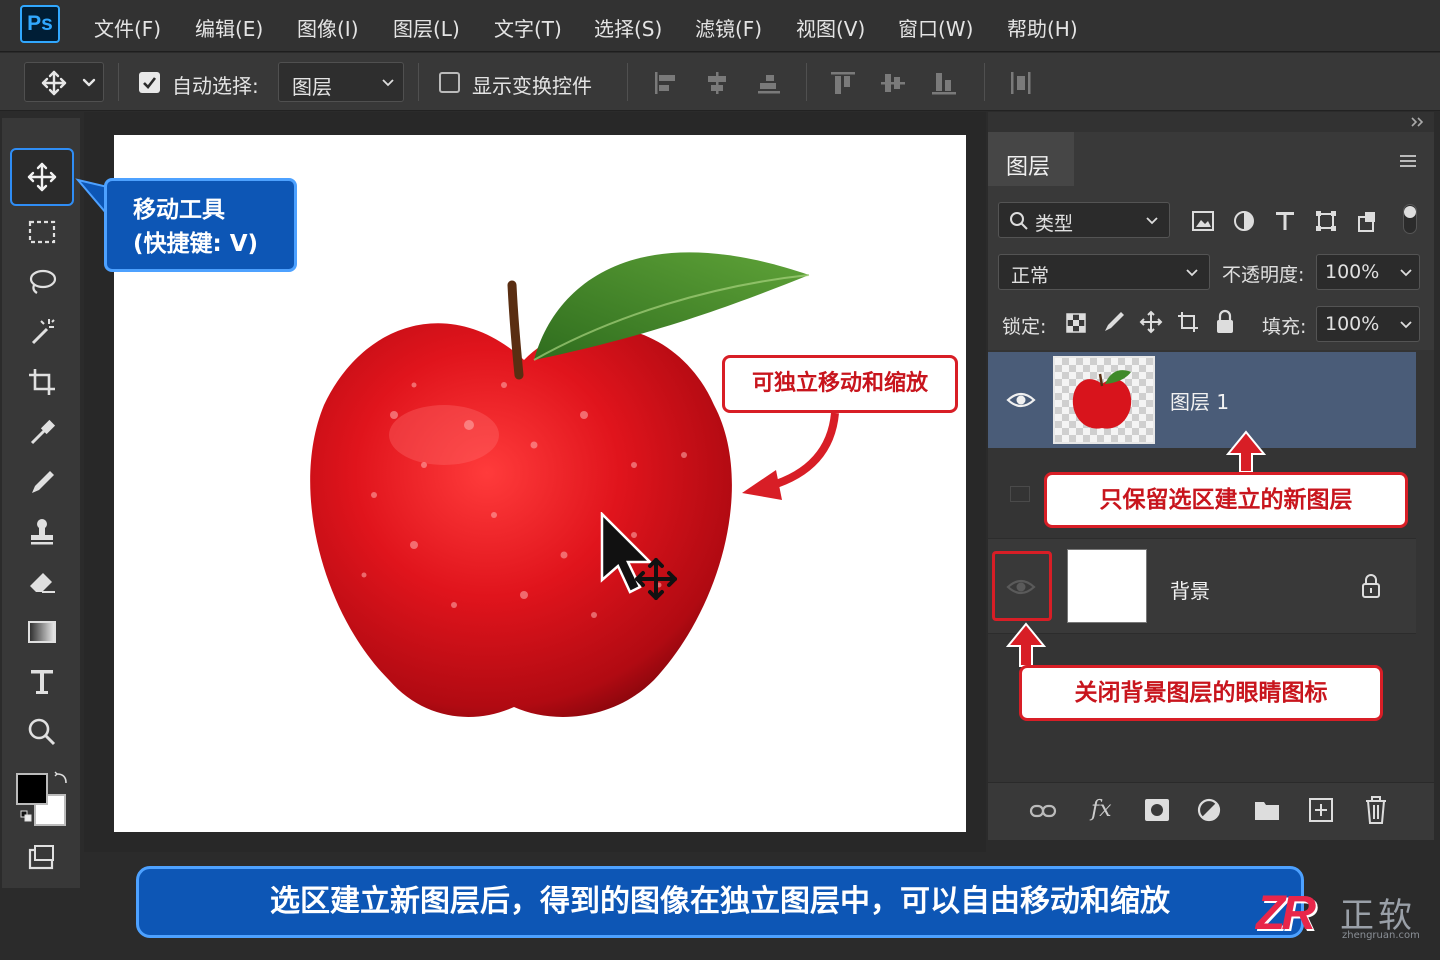 Image resolution: width=1440 pixels, height=960 pixels. What do you see at coordinates (341, 82) in the screenshot?
I see `auto-select-dropdown: 图层` at bounding box center [341, 82].